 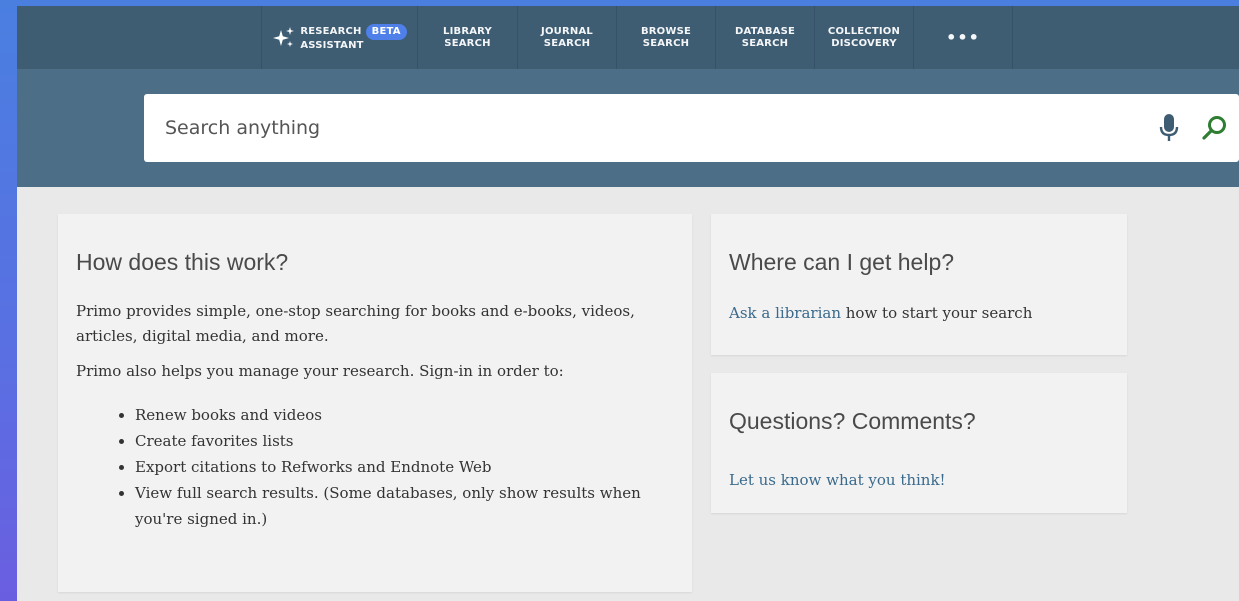 I want to click on help-title: Where can I get help?, so click(x=842, y=262).